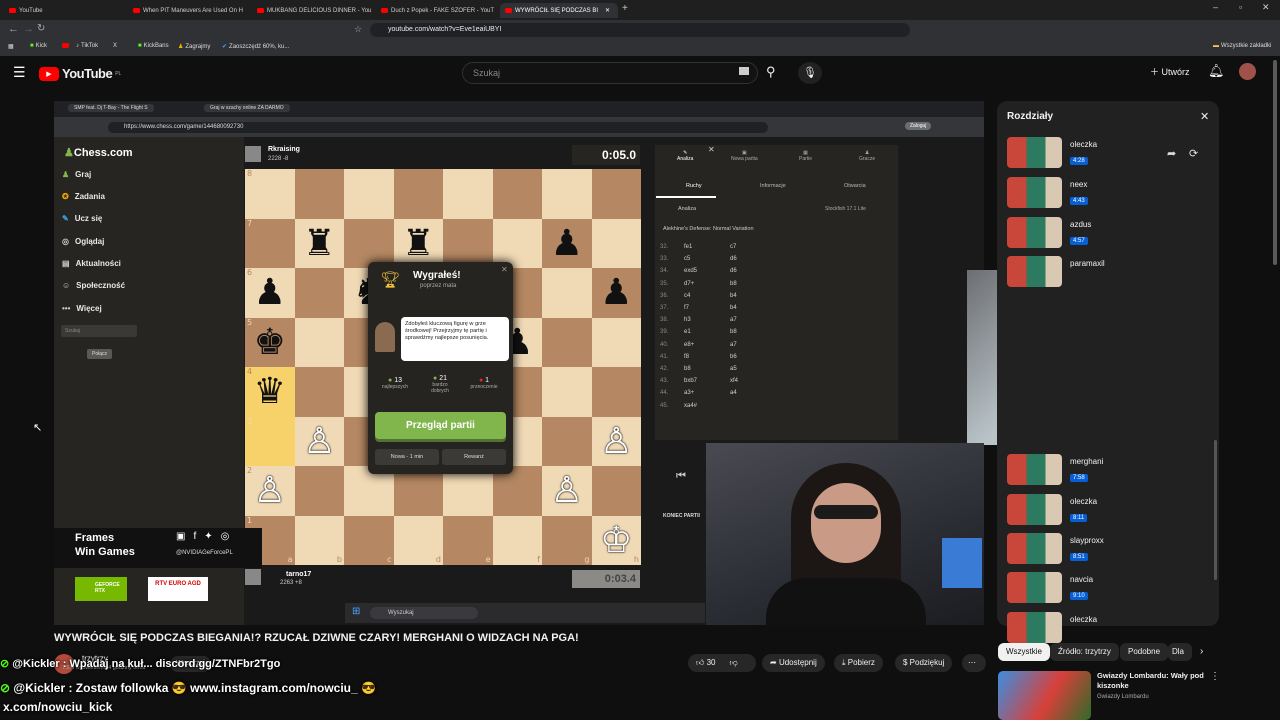 This screenshot has width=1280, height=720. I want to click on rank-label: 2, so click(250, 470).